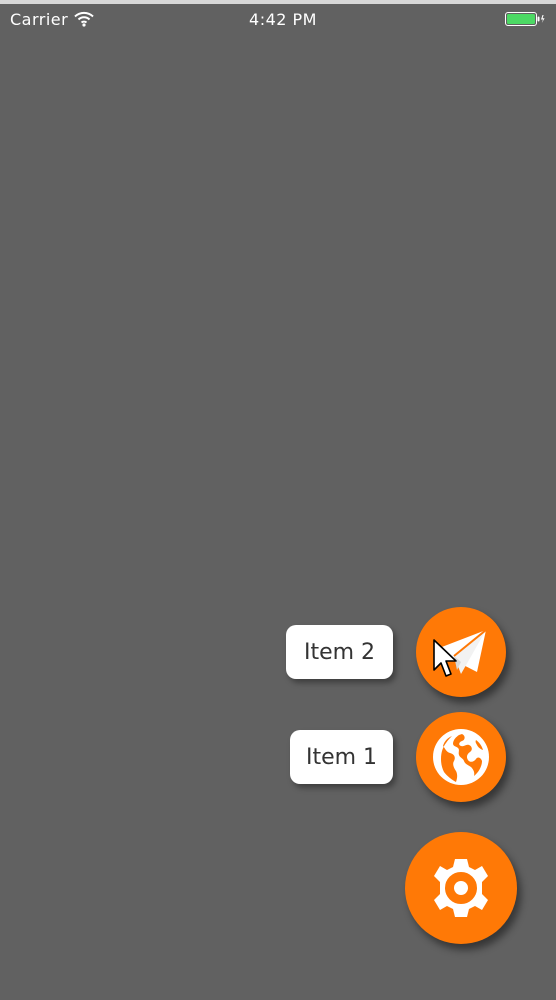 Image resolution: width=556 pixels, height=1000 pixels. What do you see at coordinates (445, 659) in the screenshot?
I see `mouse-pointer-icon` at bounding box center [445, 659].